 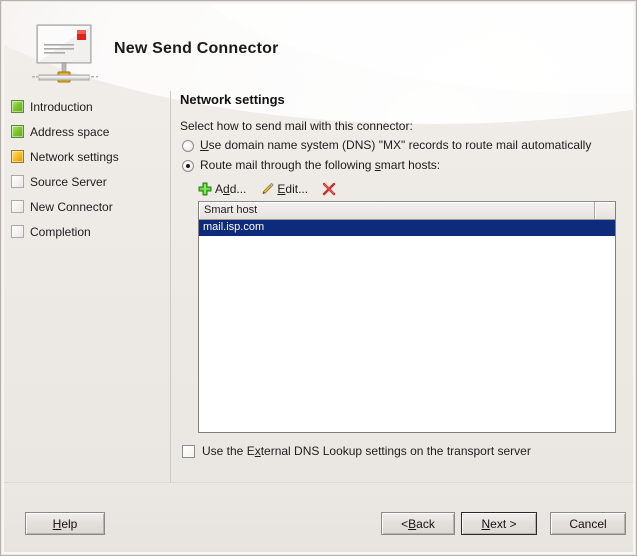 I want to click on label-pre: <, so click(x=405, y=523).